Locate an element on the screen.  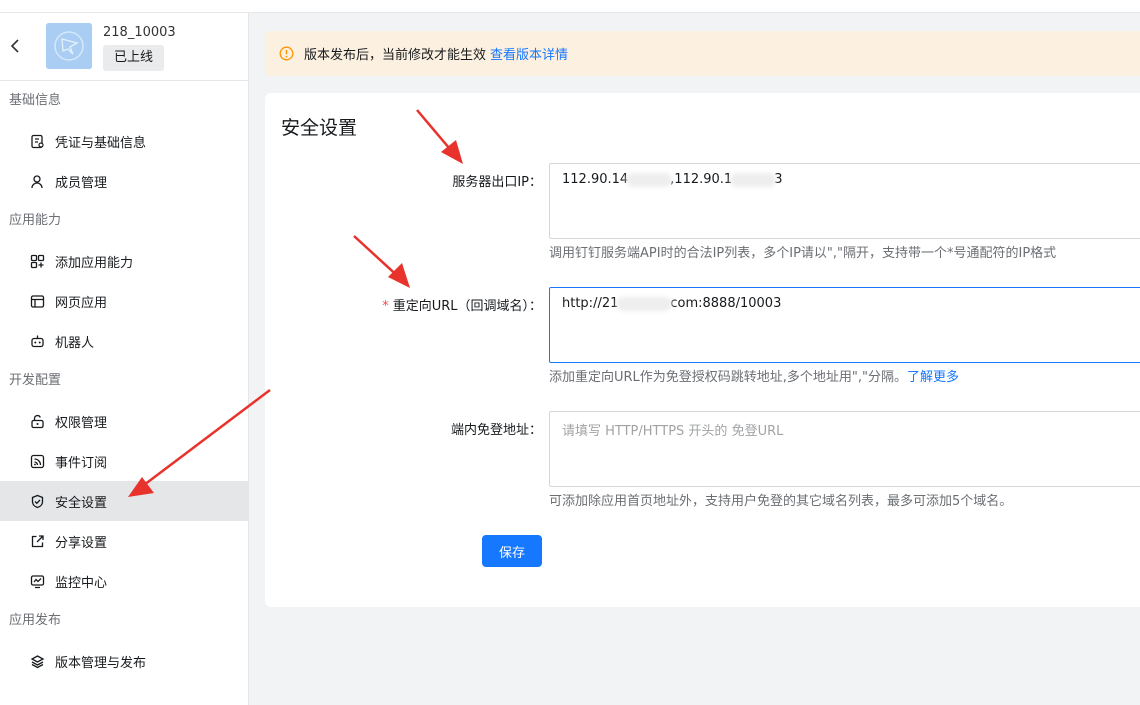
sidebar-item-credentials: 凭证与基础信息 is located at coordinates (124, 141).